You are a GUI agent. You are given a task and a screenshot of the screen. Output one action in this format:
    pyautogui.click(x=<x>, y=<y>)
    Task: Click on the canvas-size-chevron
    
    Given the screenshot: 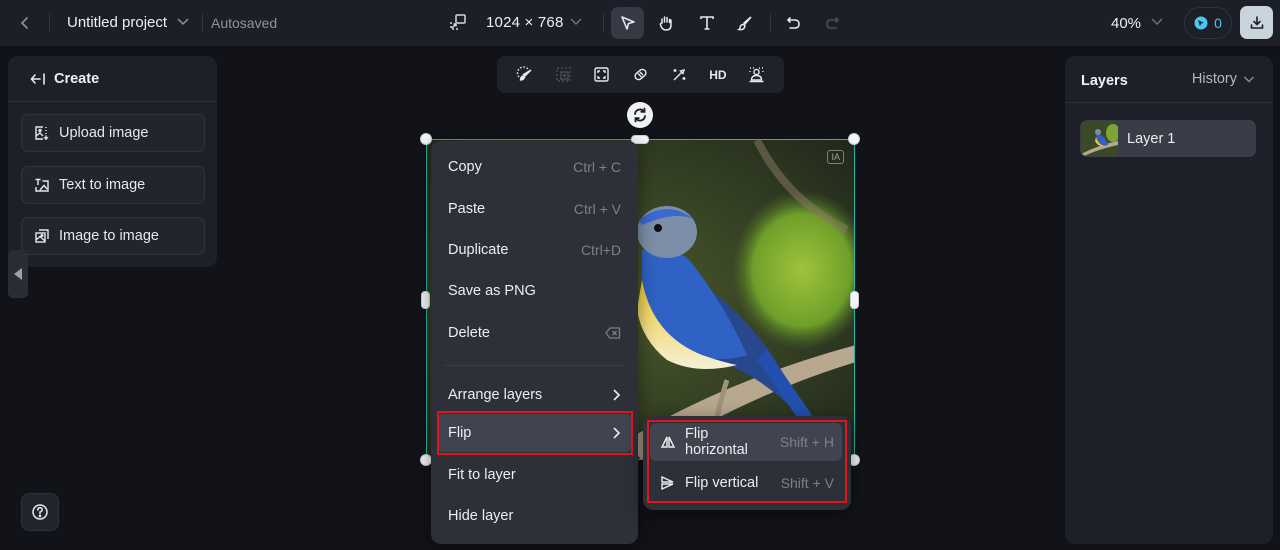 What is the action you would take?
    pyautogui.click(x=576, y=21)
    